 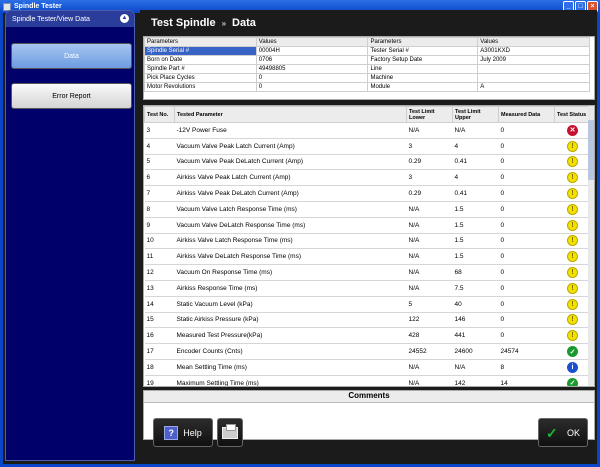 What do you see at coordinates (71, 56) in the screenshot?
I see `data-button: Data` at bounding box center [71, 56].